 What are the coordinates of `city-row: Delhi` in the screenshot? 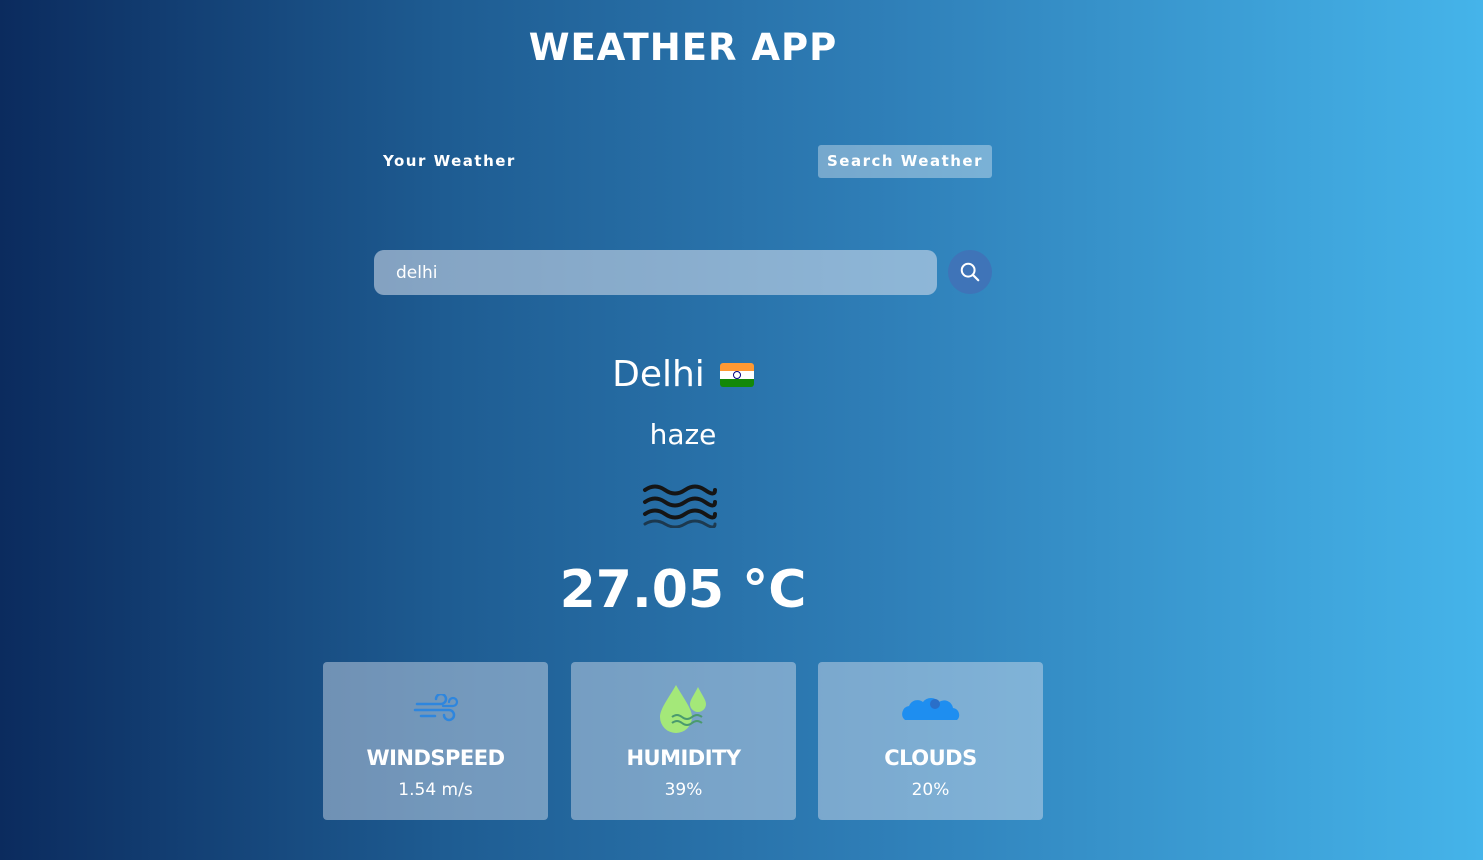 It's located at (683, 378).